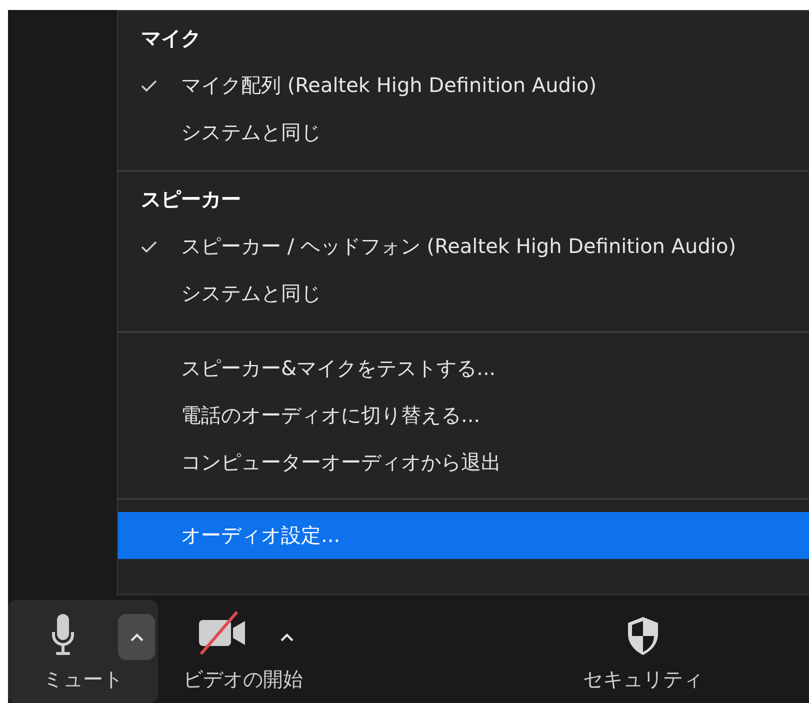 This screenshot has height=703, width=809. I want to click on menu-item: コンピューターオーディオから退出, so click(463, 462).